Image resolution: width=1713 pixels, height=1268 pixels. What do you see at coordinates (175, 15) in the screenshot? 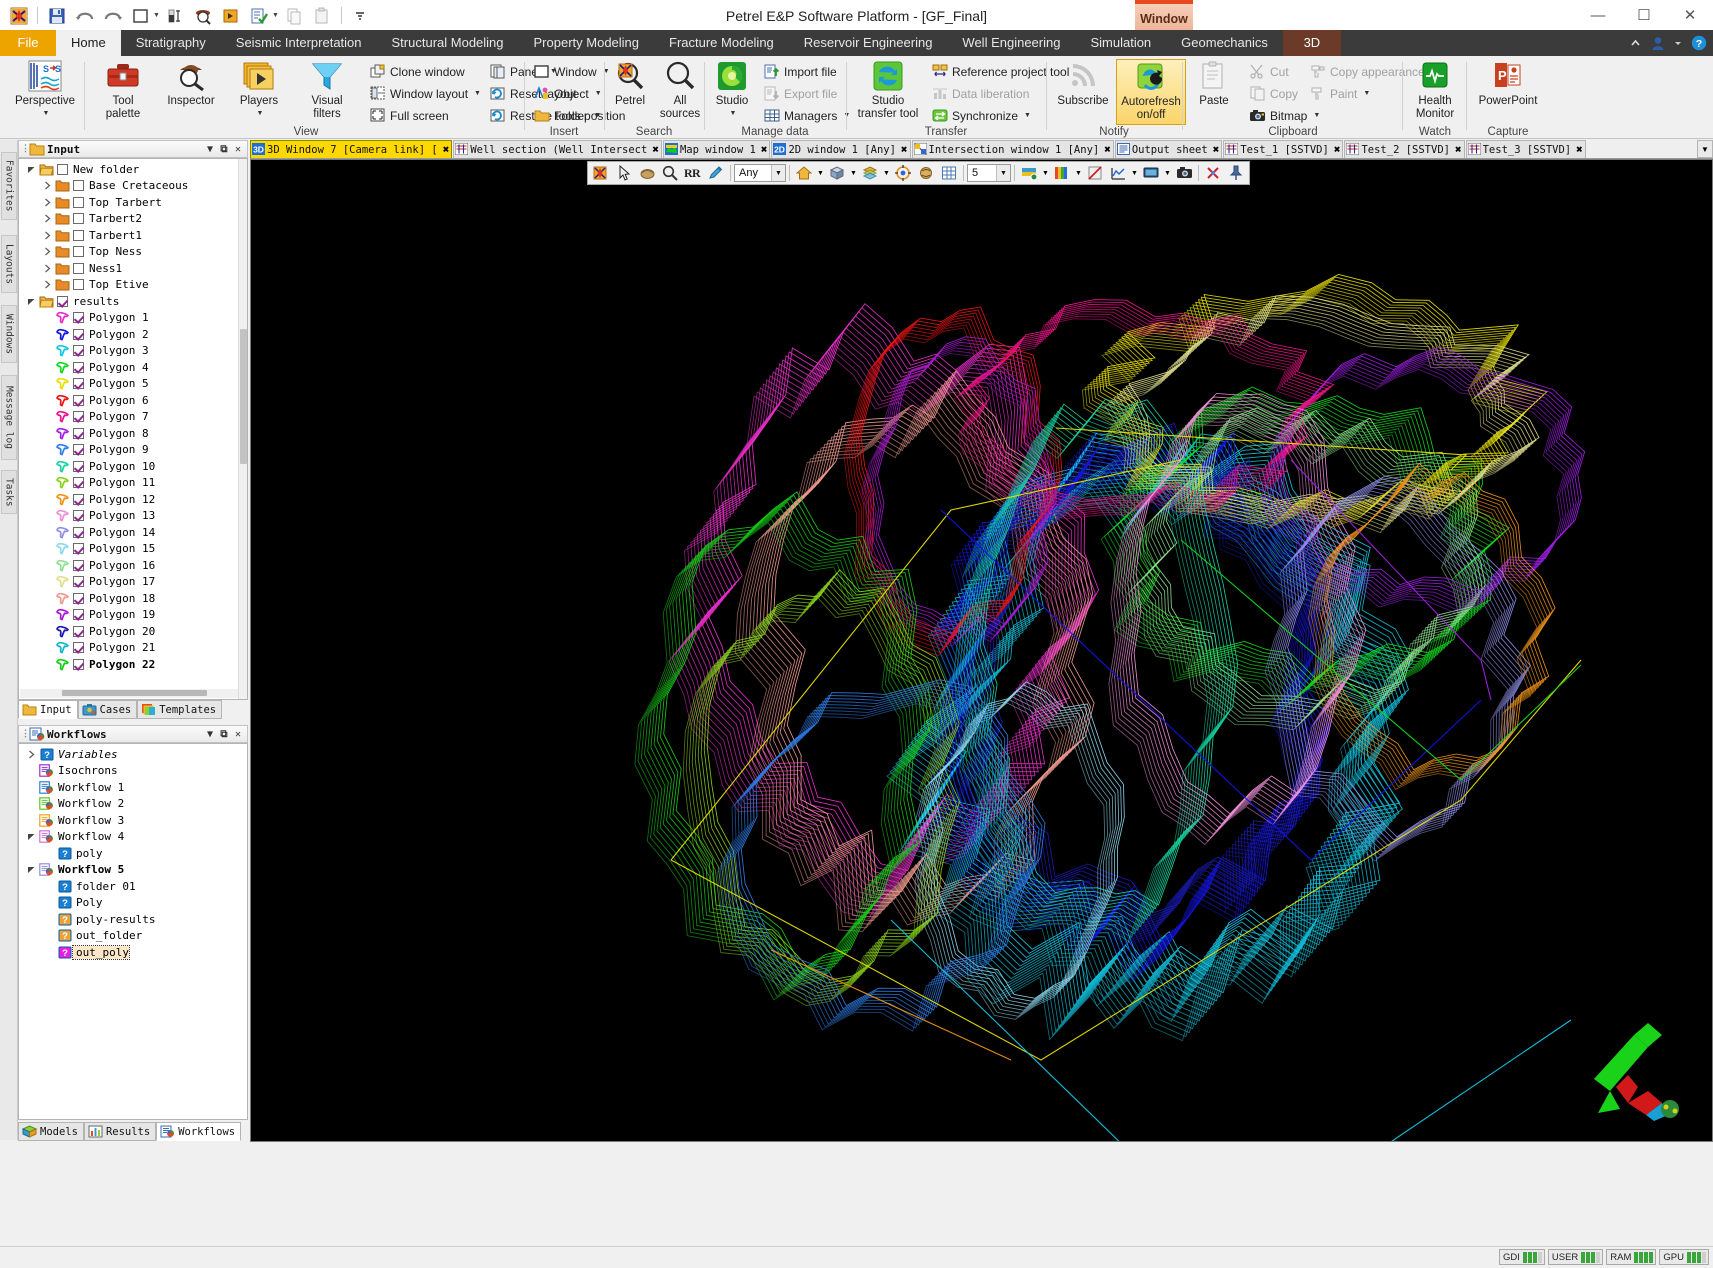
I see `measure-icon` at bounding box center [175, 15].